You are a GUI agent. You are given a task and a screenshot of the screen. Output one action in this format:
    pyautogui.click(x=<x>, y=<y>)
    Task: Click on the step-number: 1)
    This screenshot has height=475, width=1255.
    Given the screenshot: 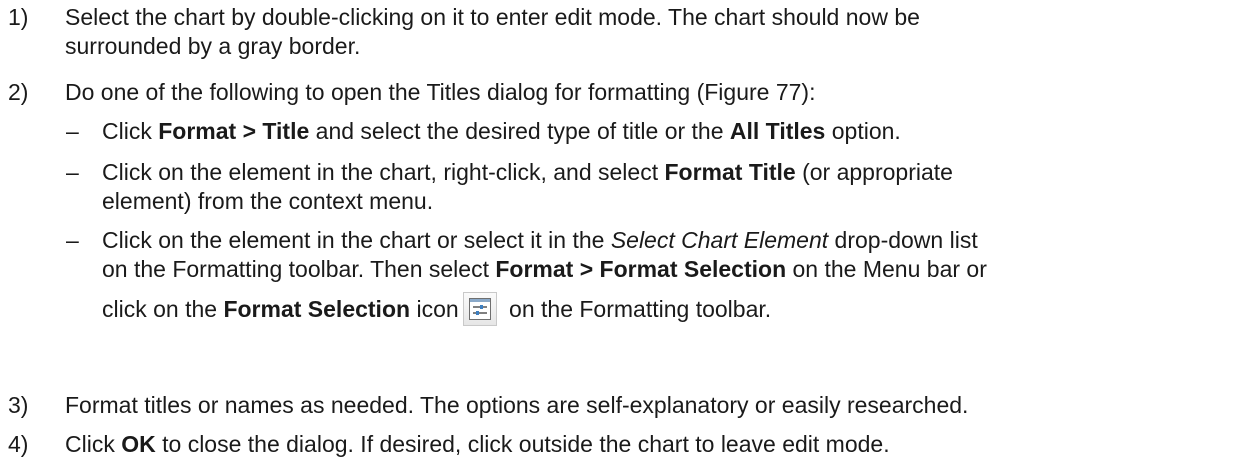 What is the action you would take?
    pyautogui.click(x=18, y=17)
    